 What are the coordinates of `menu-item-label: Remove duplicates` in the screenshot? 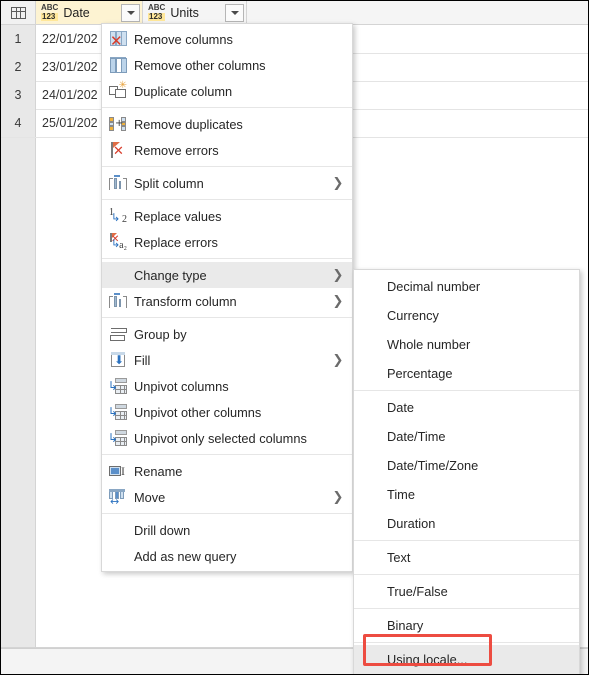 It's located at (188, 124).